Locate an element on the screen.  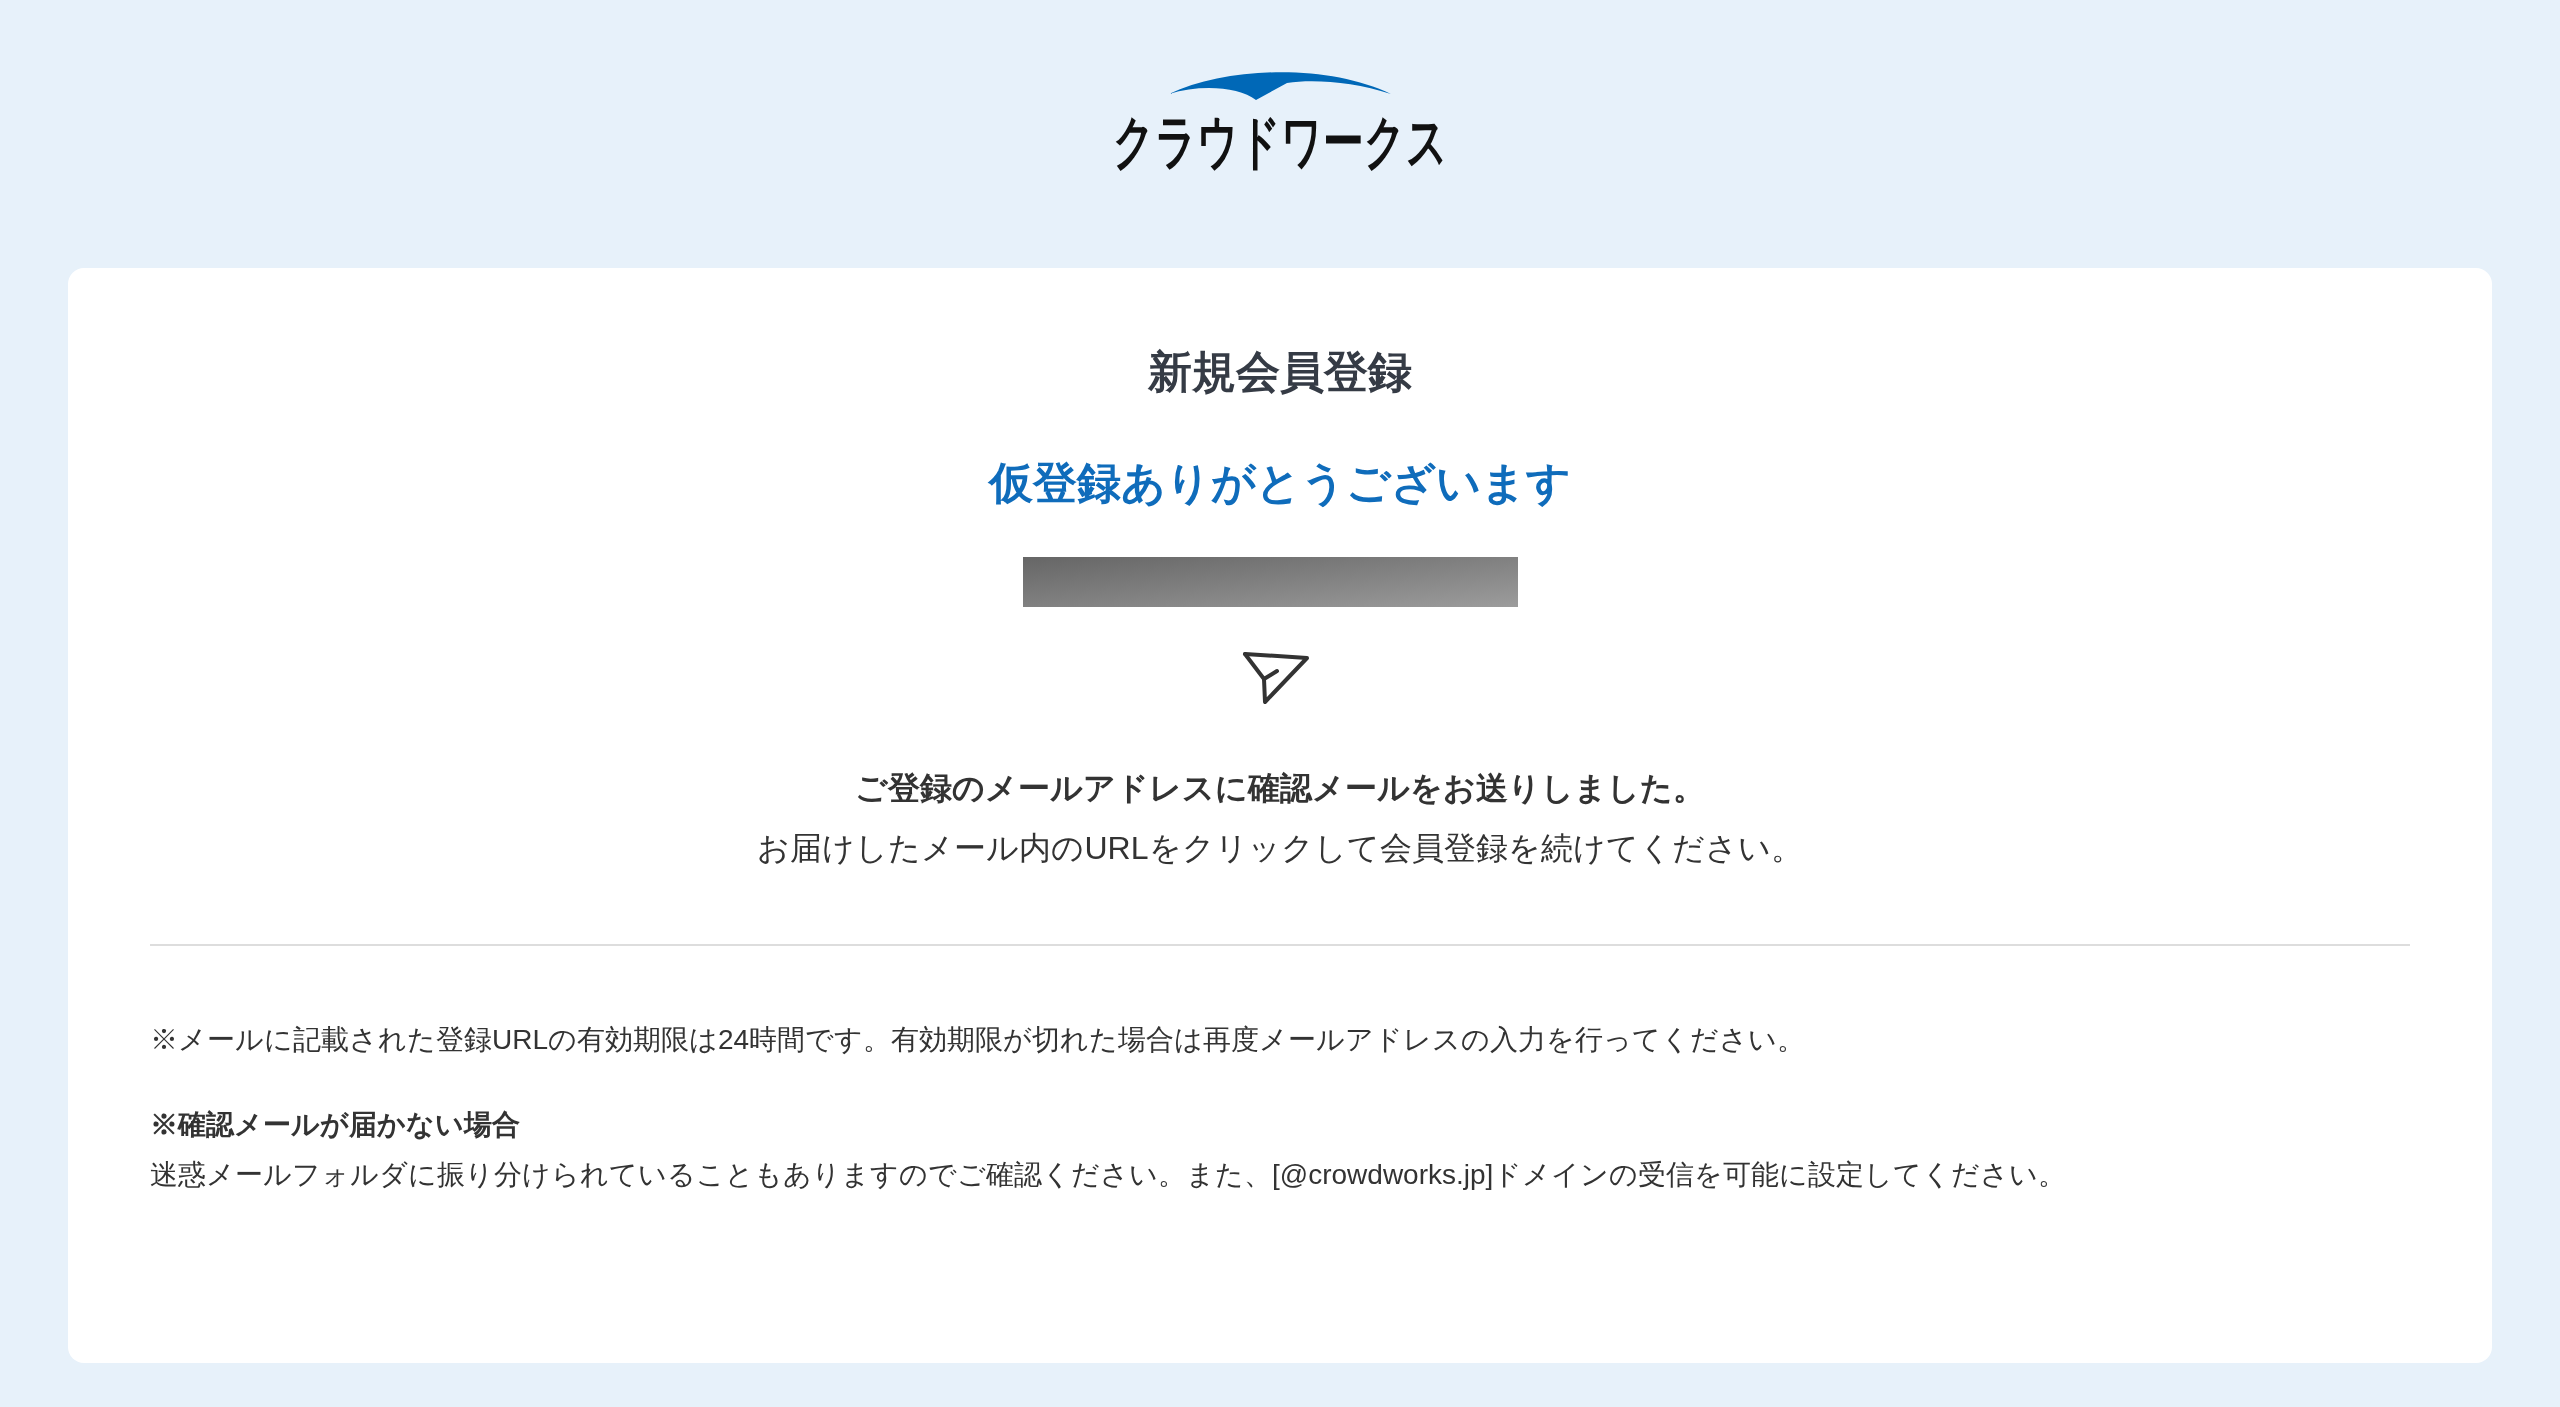
page-title: 新規会員登録 is located at coordinates (1280, 372).